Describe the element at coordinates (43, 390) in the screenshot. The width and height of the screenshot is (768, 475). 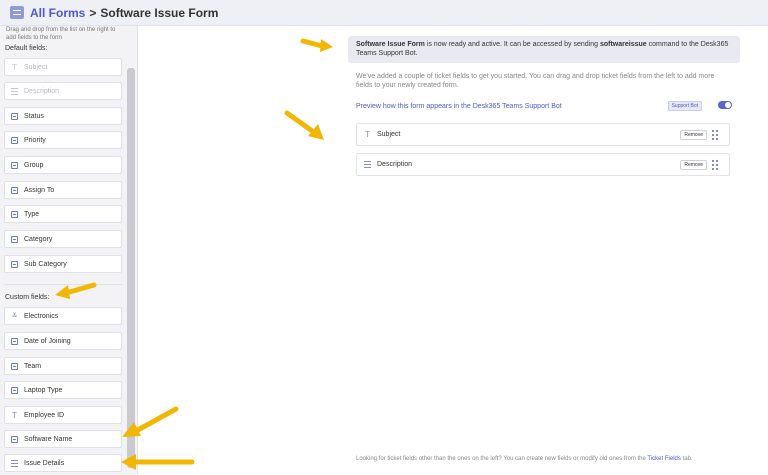
I see `field-label: Laptop Type` at that location.